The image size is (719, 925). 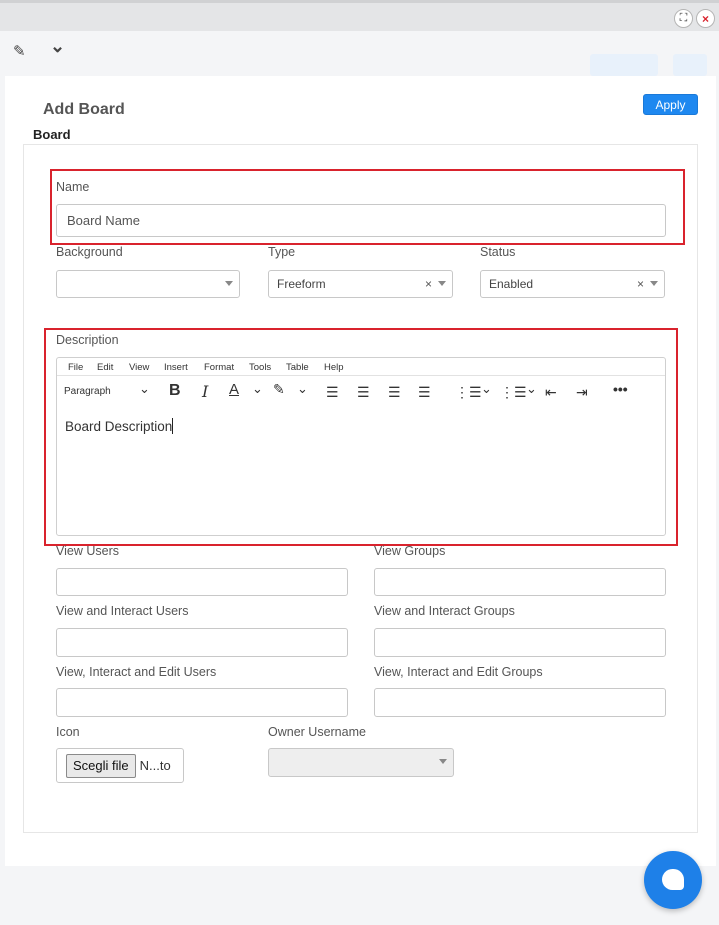 I want to click on interact-users-input, so click(x=202, y=642).